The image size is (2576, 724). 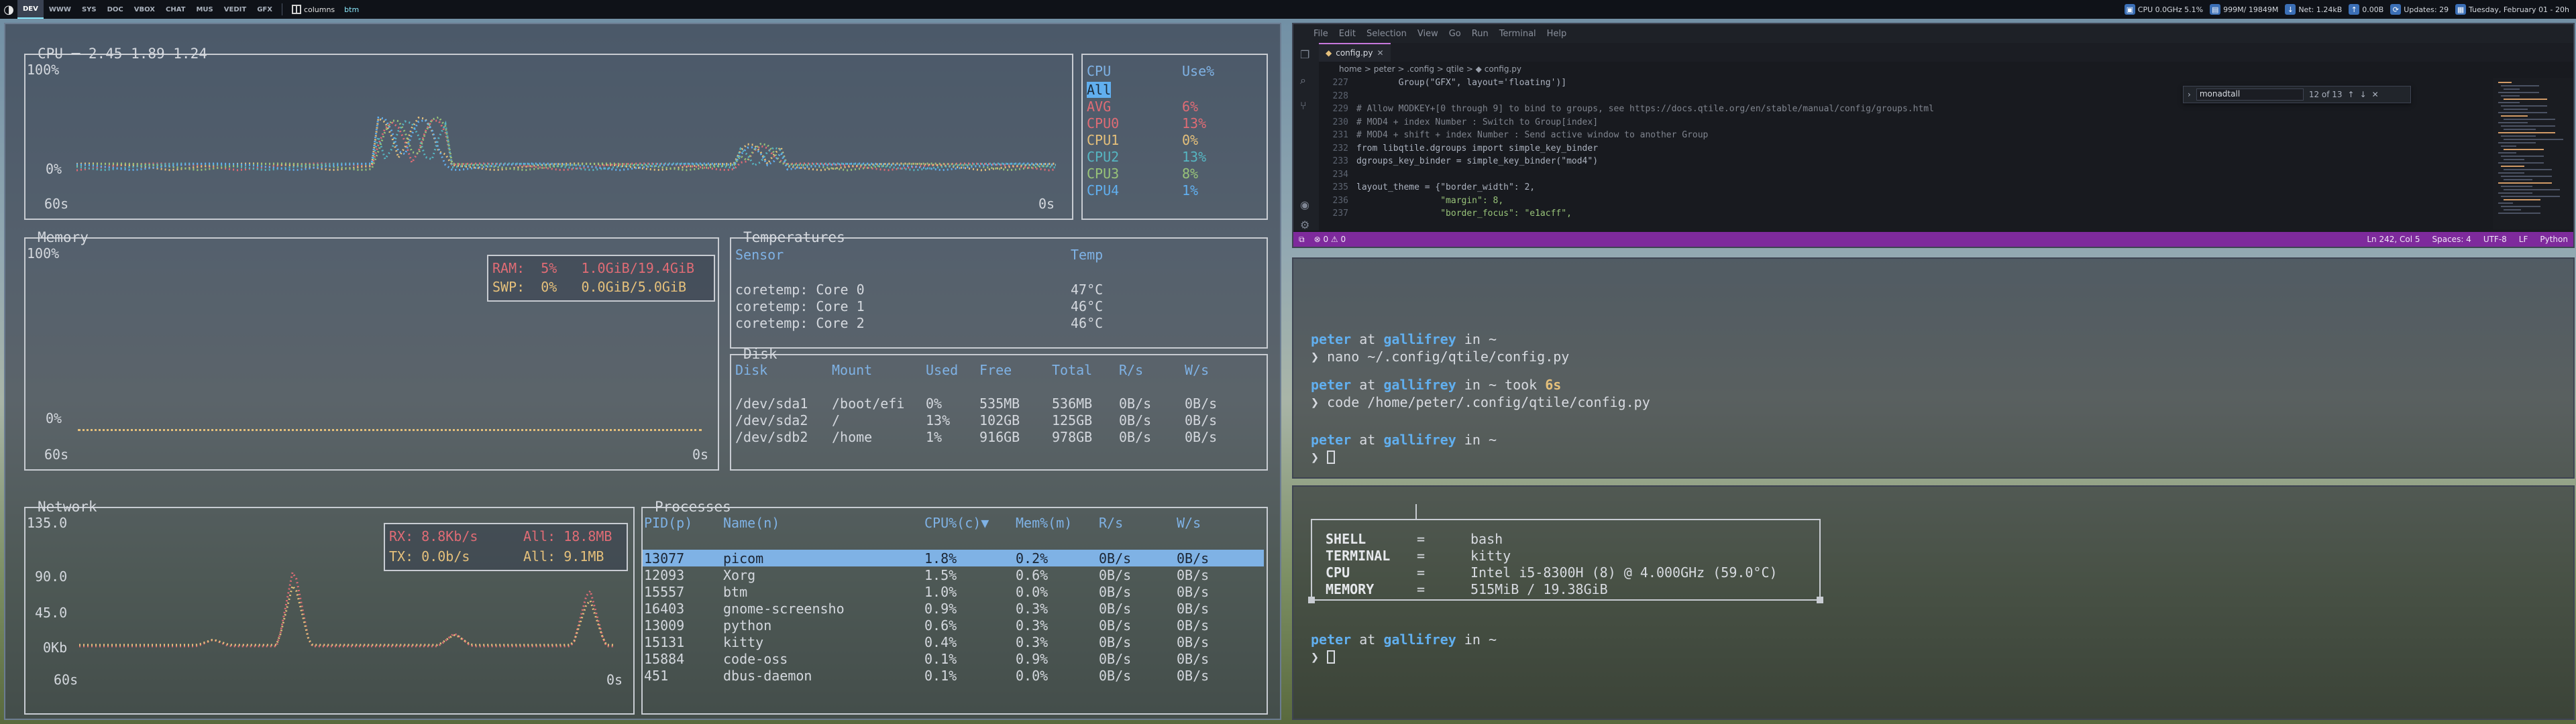 What do you see at coordinates (1072, 370) in the screenshot?
I see `disk-header: Total` at bounding box center [1072, 370].